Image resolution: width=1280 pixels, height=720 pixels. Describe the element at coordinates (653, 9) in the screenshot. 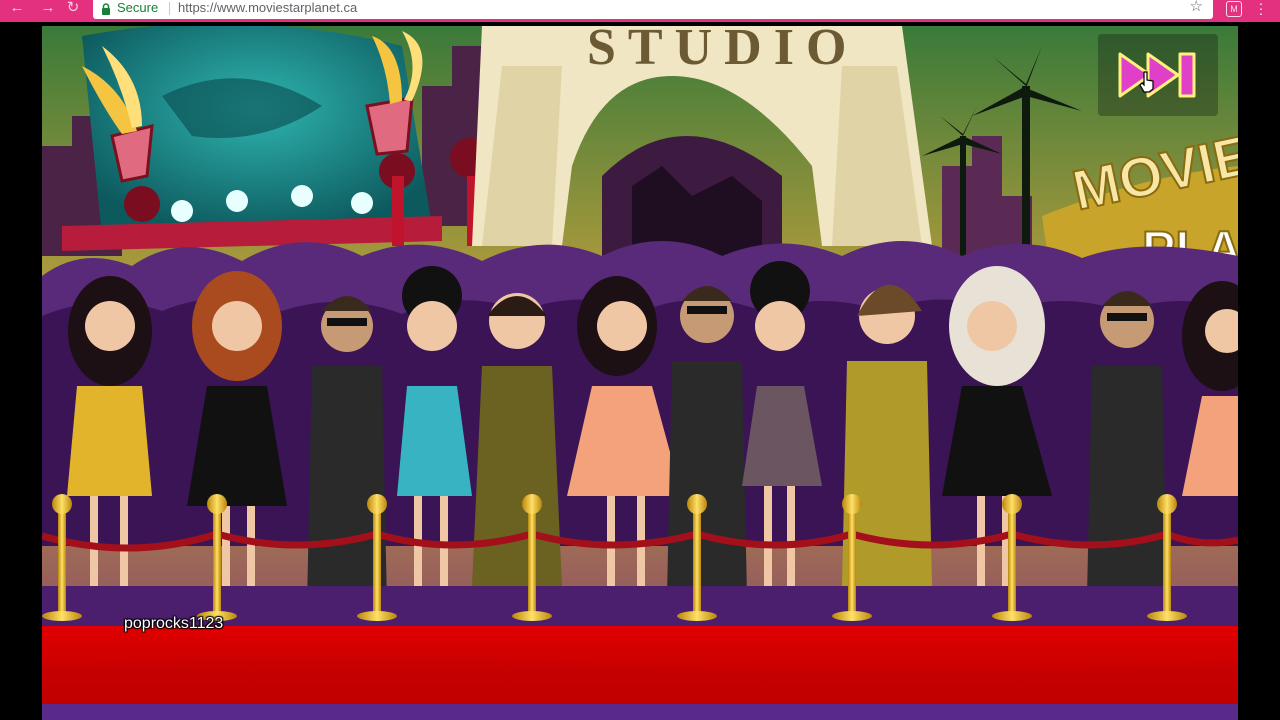

I see `address-bar: Secure https://www.moviestarplanet.ca ☆` at that location.